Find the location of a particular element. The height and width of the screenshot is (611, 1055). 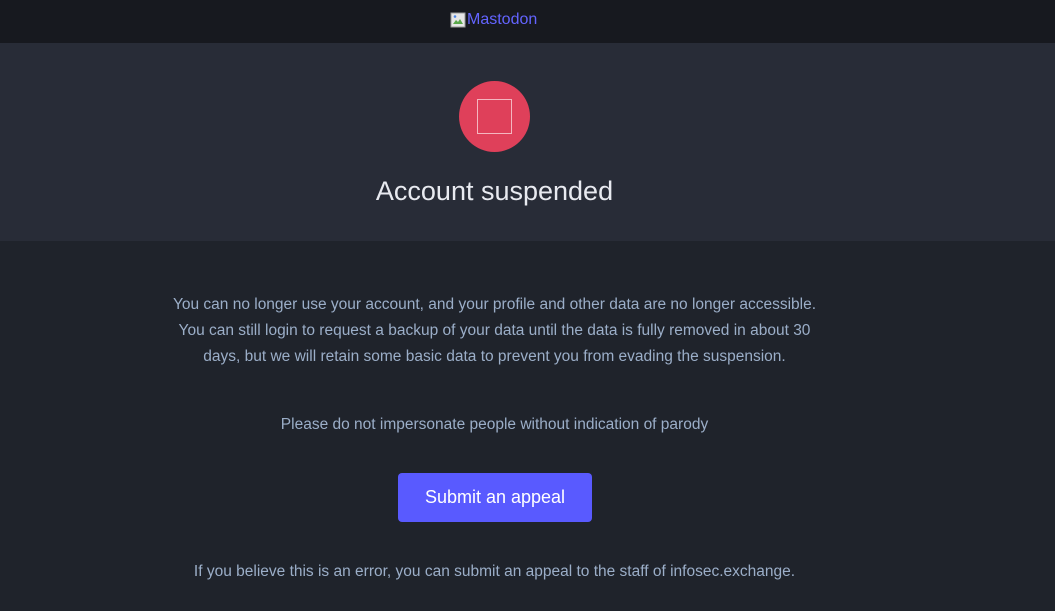

mastodon-logo-link: Mastodon is located at coordinates (493, 20).